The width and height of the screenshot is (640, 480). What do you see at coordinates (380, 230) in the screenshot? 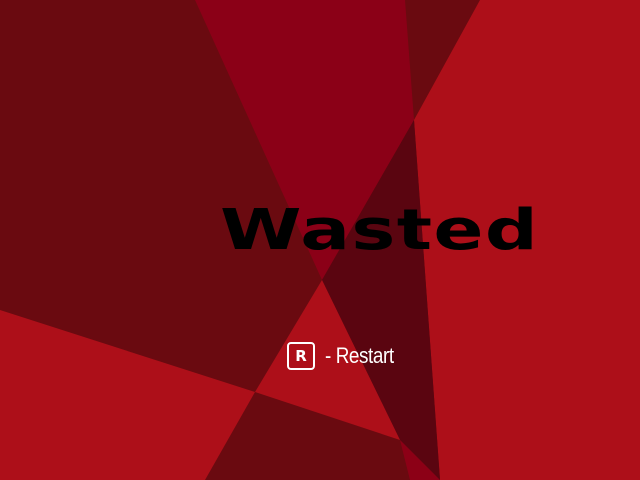
I see `wasted-title: Wasted` at bounding box center [380, 230].